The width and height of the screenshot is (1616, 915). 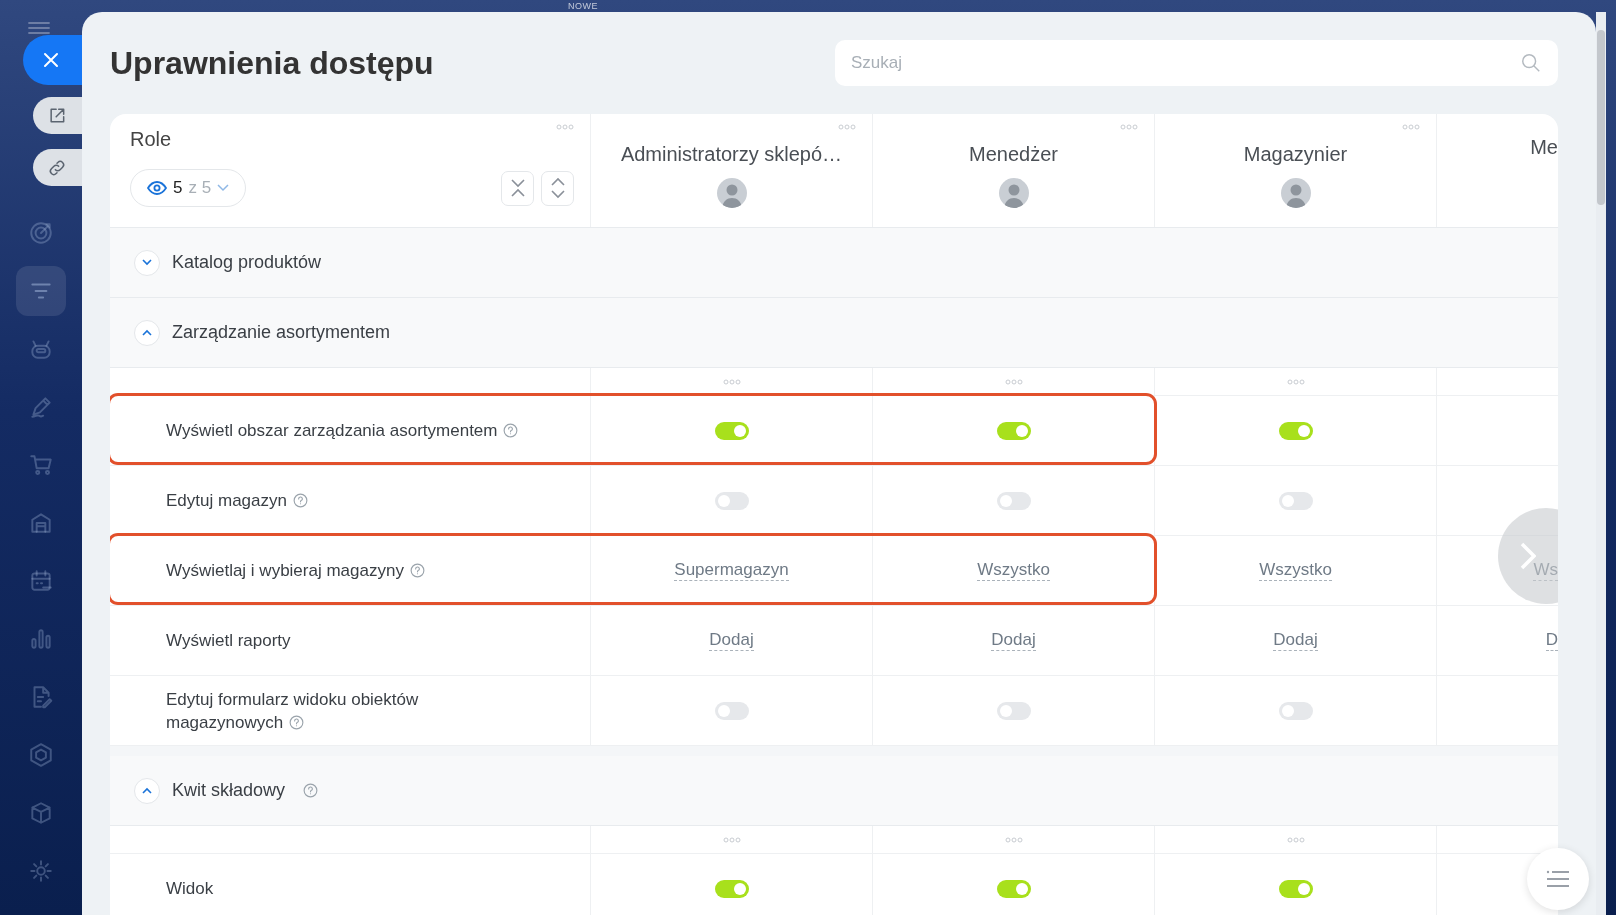 What do you see at coordinates (295, 570) in the screenshot?
I see `permission-label: Wyświetlaj i wybieraj magazyny` at bounding box center [295, 570].